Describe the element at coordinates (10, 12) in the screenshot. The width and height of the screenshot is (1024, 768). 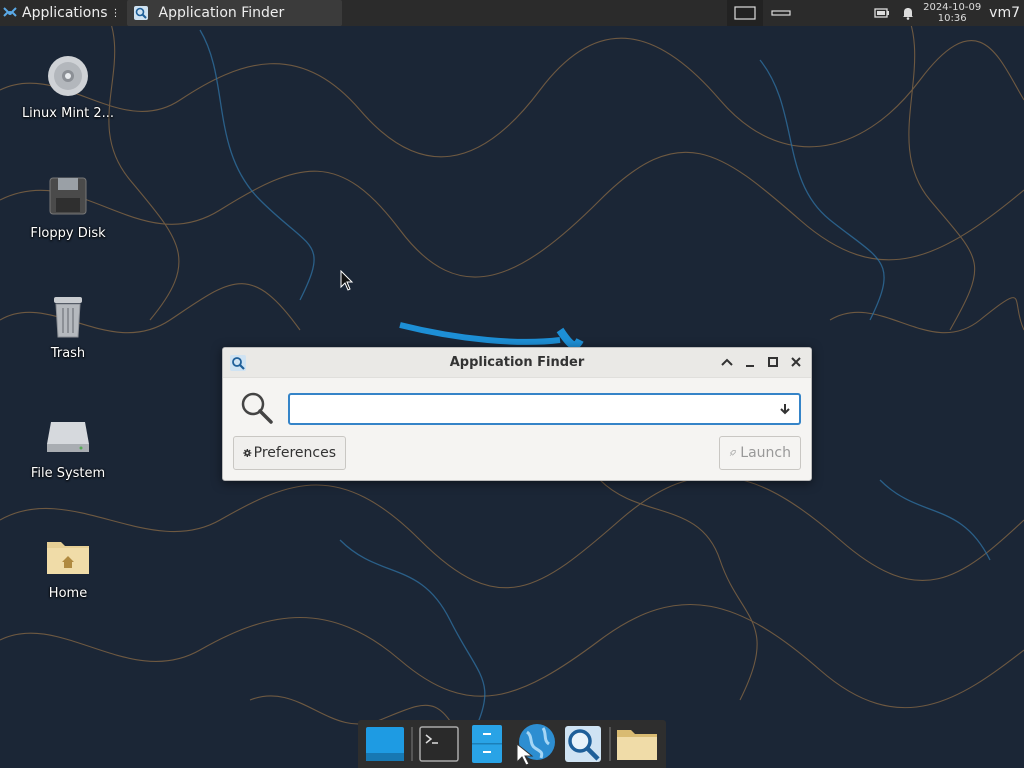
I see `xfce-logo-icon` at that location.